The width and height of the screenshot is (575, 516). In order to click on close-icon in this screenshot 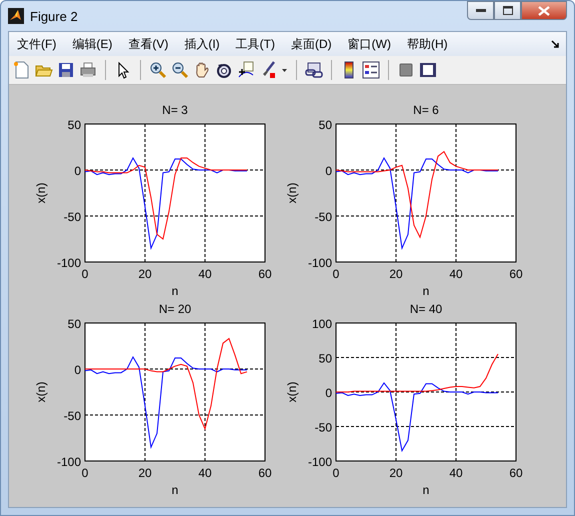, I will do `click(544, 11)`.